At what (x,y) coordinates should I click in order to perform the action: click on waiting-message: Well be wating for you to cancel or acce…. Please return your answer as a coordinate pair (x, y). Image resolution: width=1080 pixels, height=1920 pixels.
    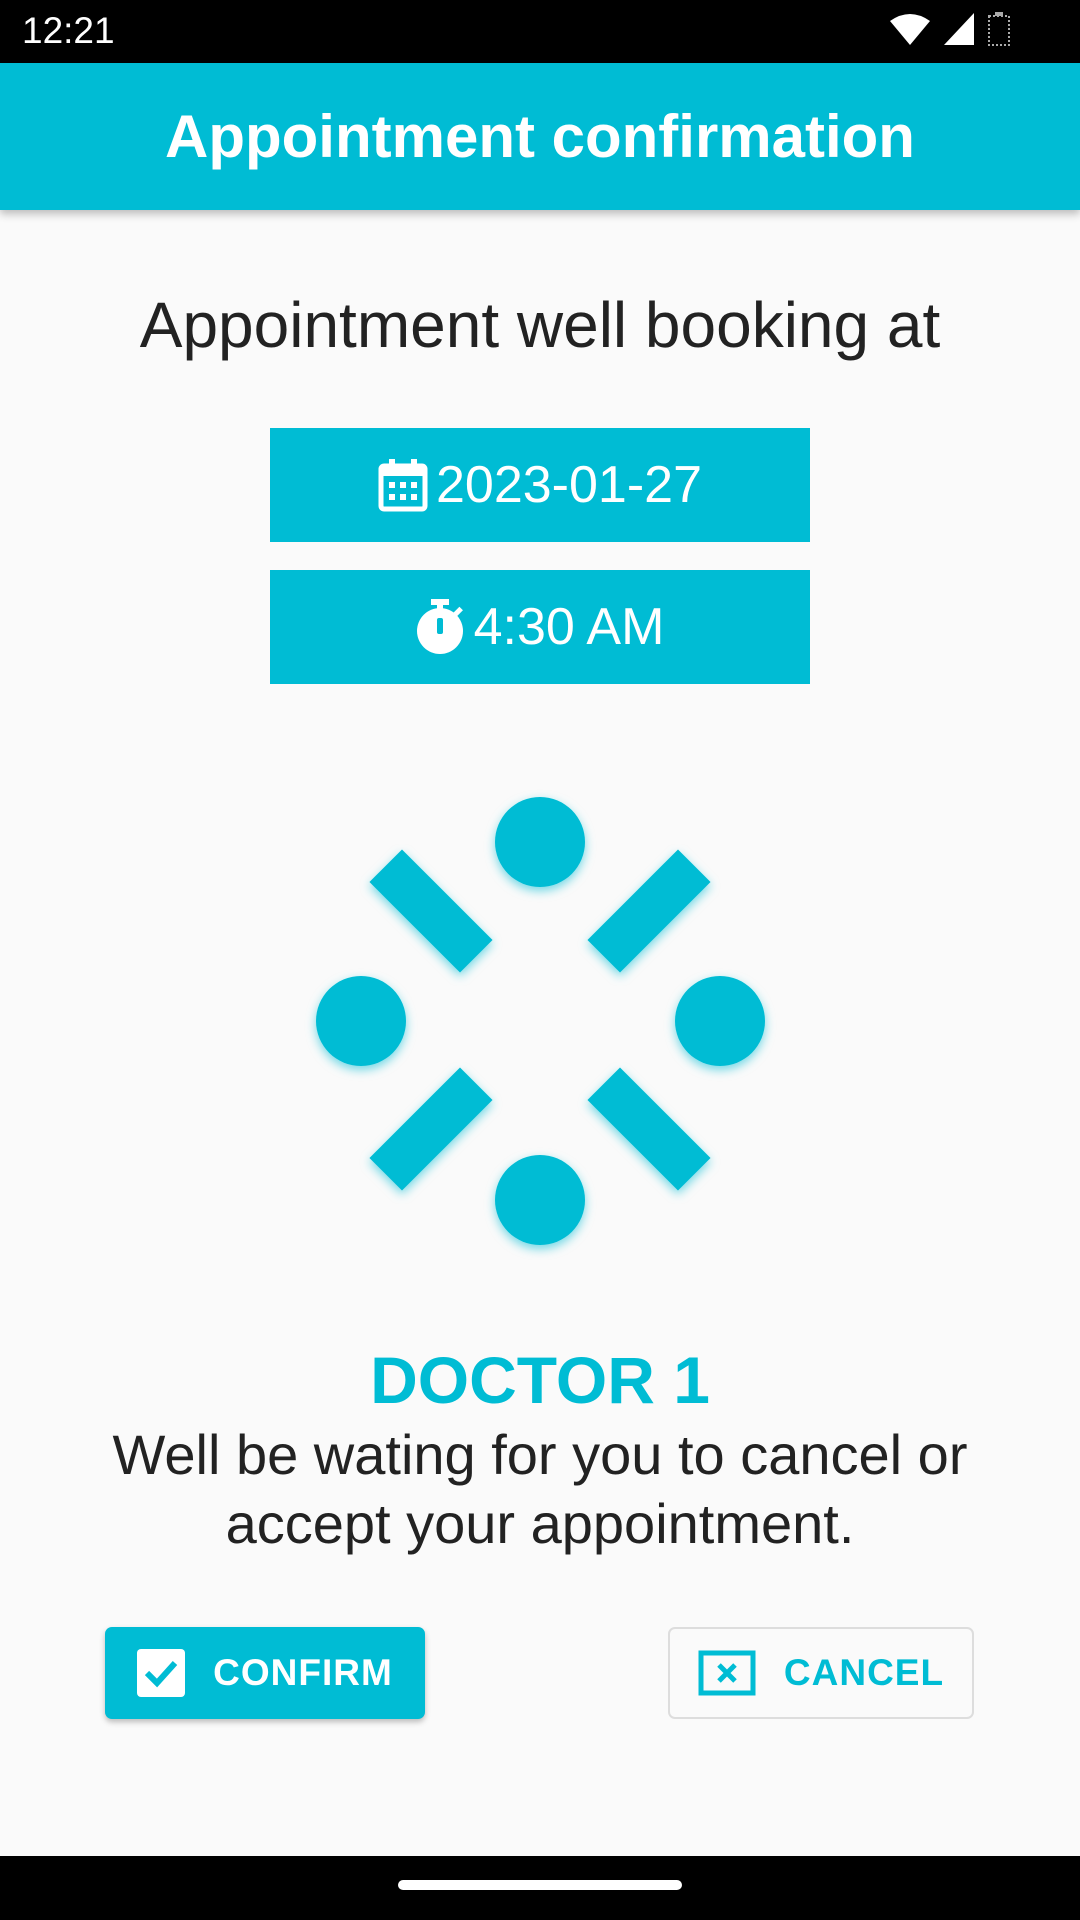
    Looking at the image, I should click on (540, 1489).